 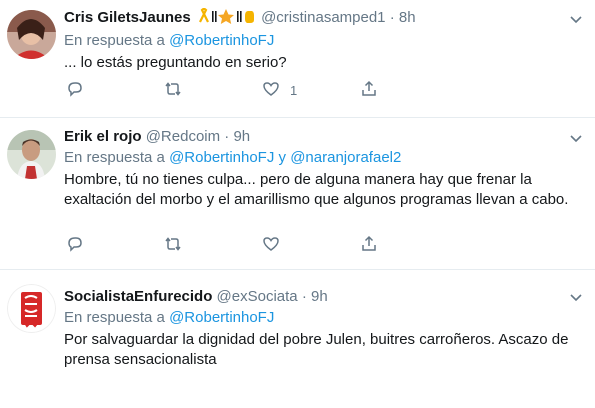 What do you see at coordinates (127, 17) in the screenshot?
I see `display-name: Cris GiletsJaunes` at bounding box center [127, 17].